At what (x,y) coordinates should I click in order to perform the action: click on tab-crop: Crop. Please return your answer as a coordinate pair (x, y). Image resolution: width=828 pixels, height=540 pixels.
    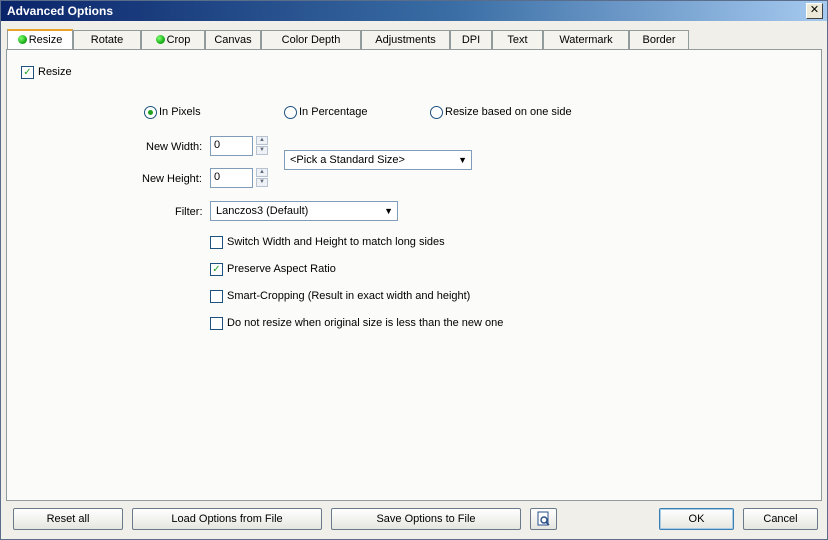
    Looking at the image, I should click on (173, 39).